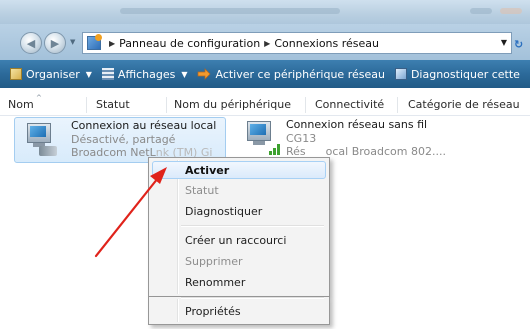 The image size is (530, 329). I want to click on context-menu-tail: Propriétés, so click(239, 311).